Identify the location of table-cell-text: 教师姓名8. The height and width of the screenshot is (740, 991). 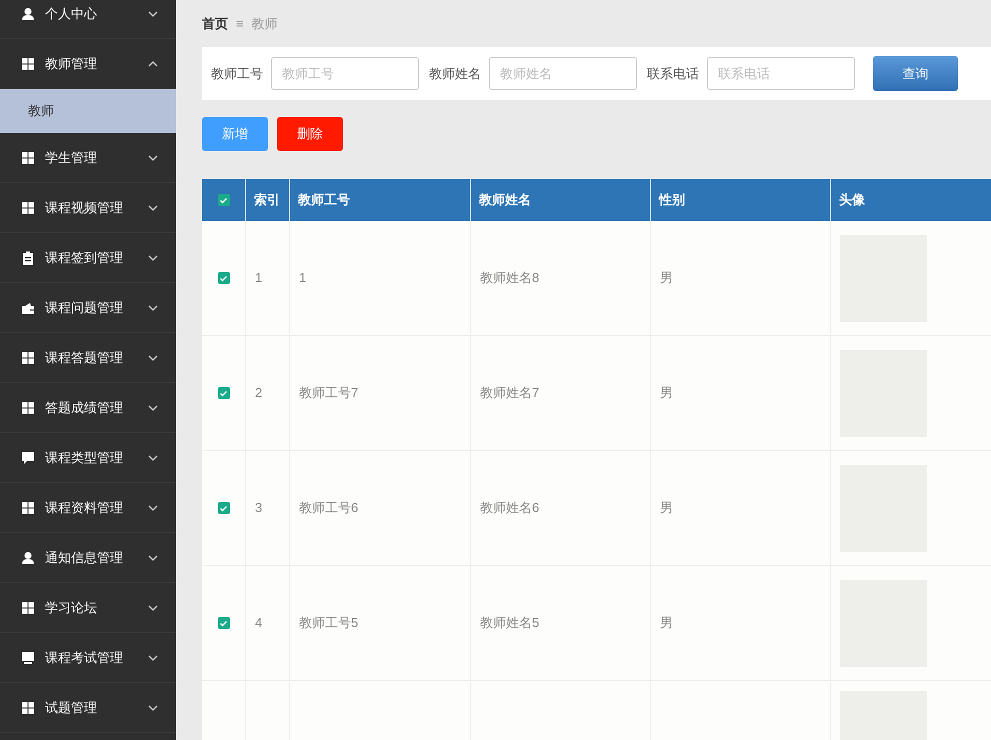
(509, 278).